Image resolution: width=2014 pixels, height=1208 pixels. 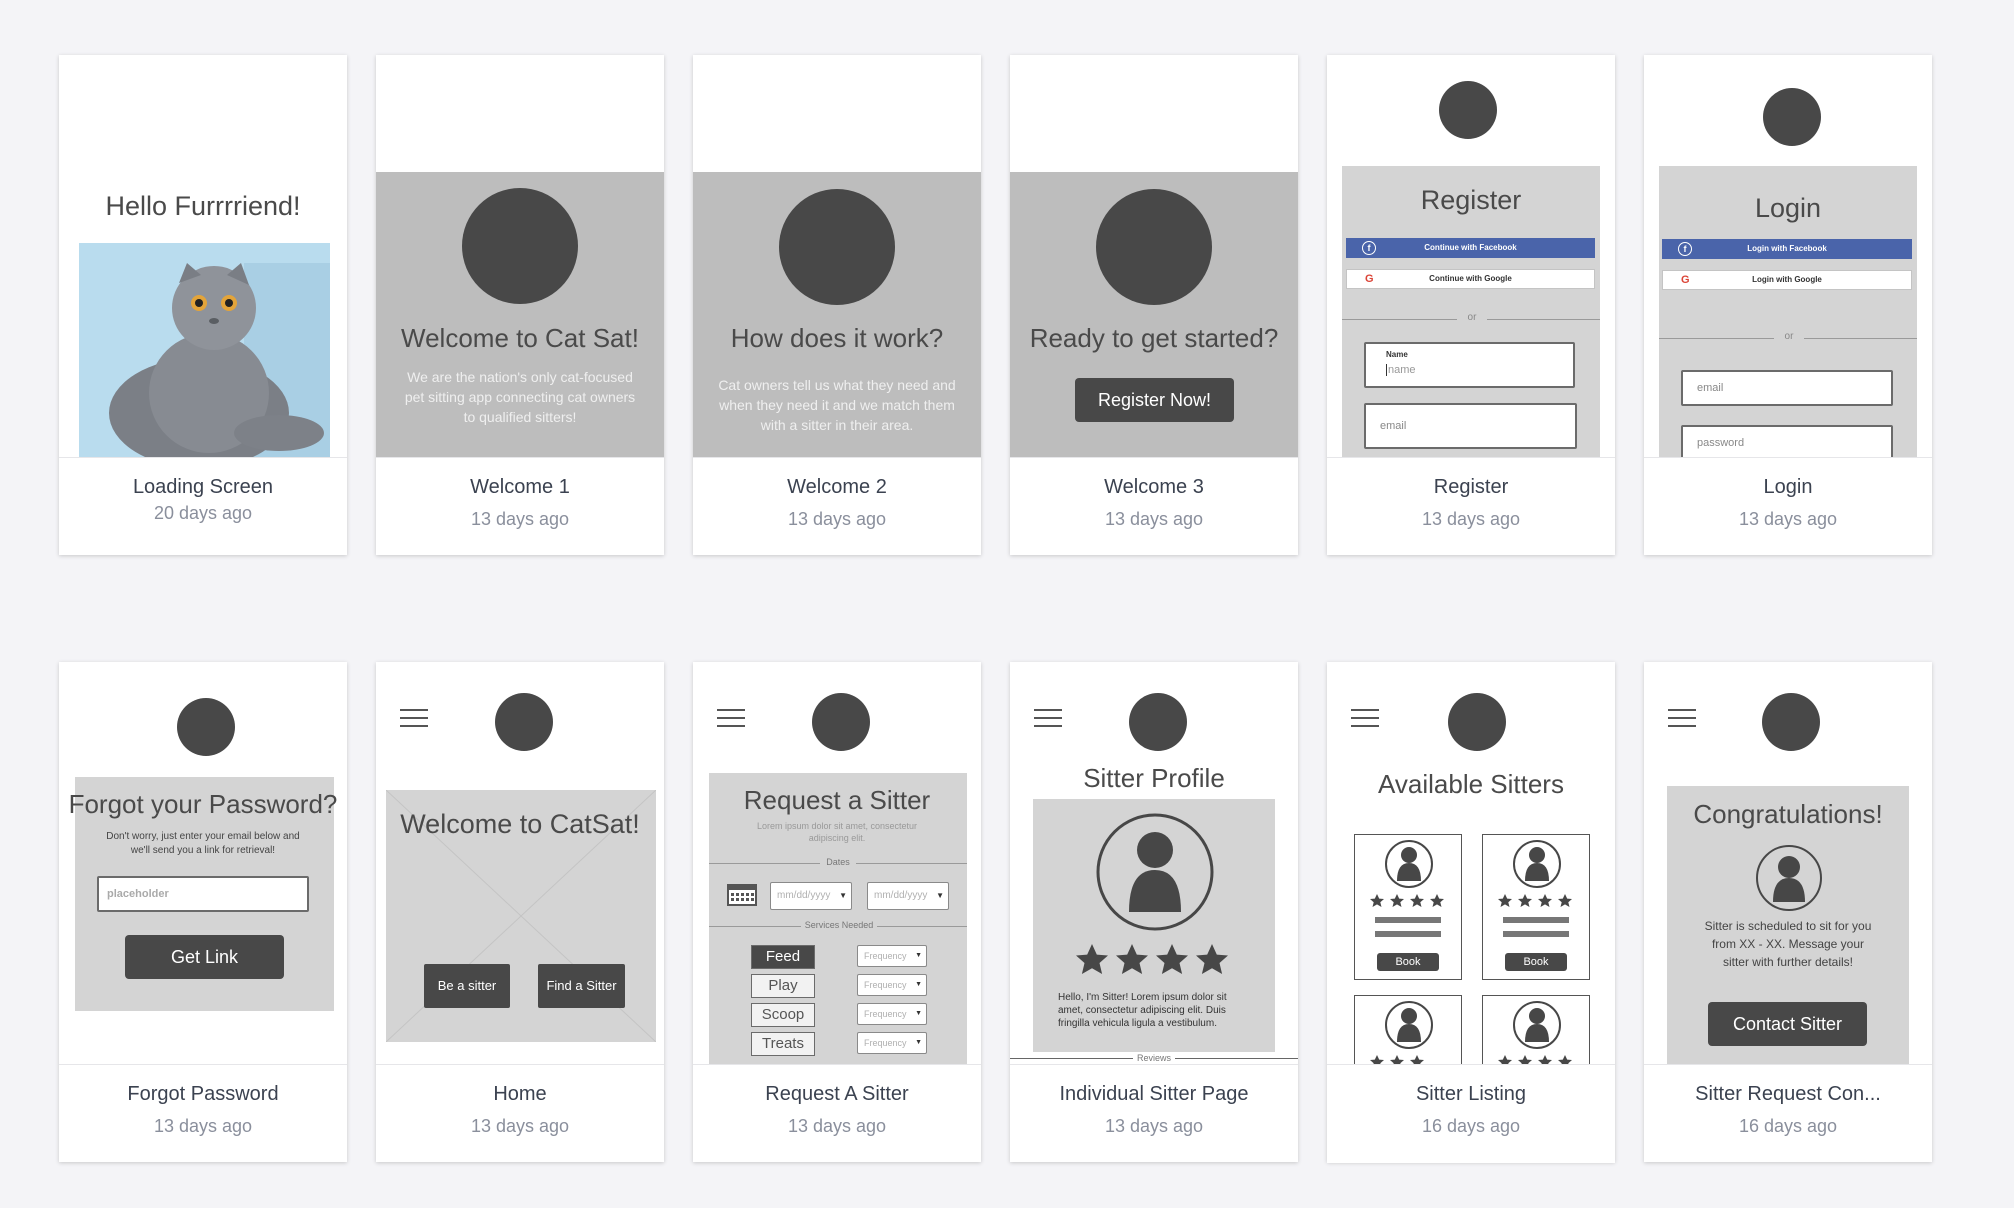 I want to click on card-title: Welcome 2, so click(x=837, y=487).